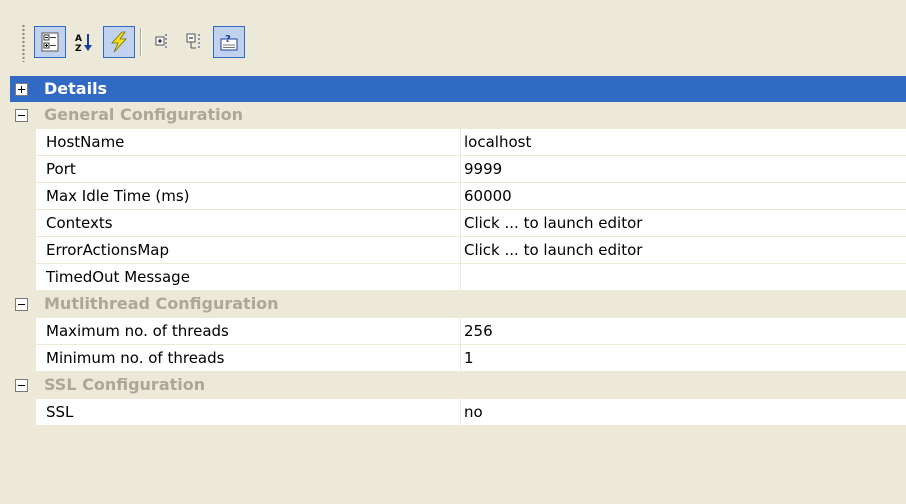 The height and width of the screenshot is (504, 906). Describe the element at coordinates (458, 385) in the screenshot. I see `category-ssl-configuration: SSL Configuration` at that location.